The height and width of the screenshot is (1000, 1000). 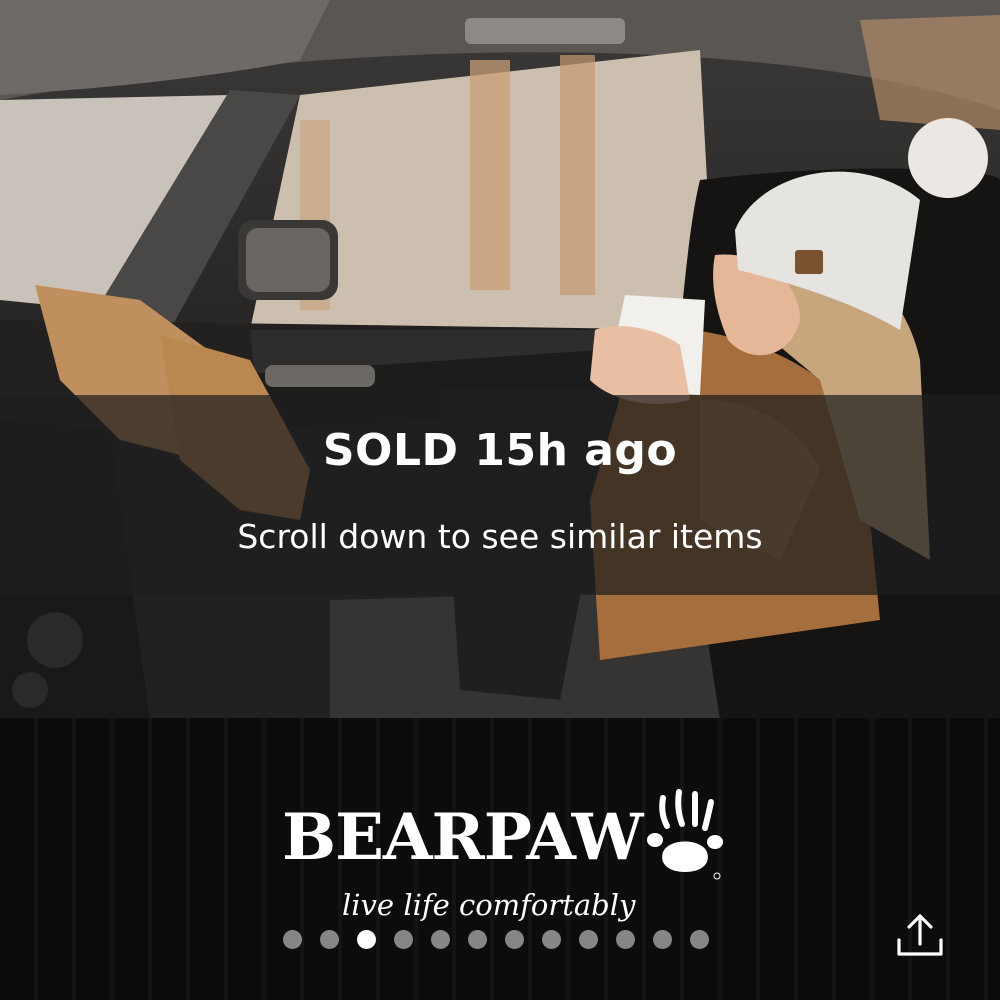 I want to click on share-button, so click(x=920, y=935).